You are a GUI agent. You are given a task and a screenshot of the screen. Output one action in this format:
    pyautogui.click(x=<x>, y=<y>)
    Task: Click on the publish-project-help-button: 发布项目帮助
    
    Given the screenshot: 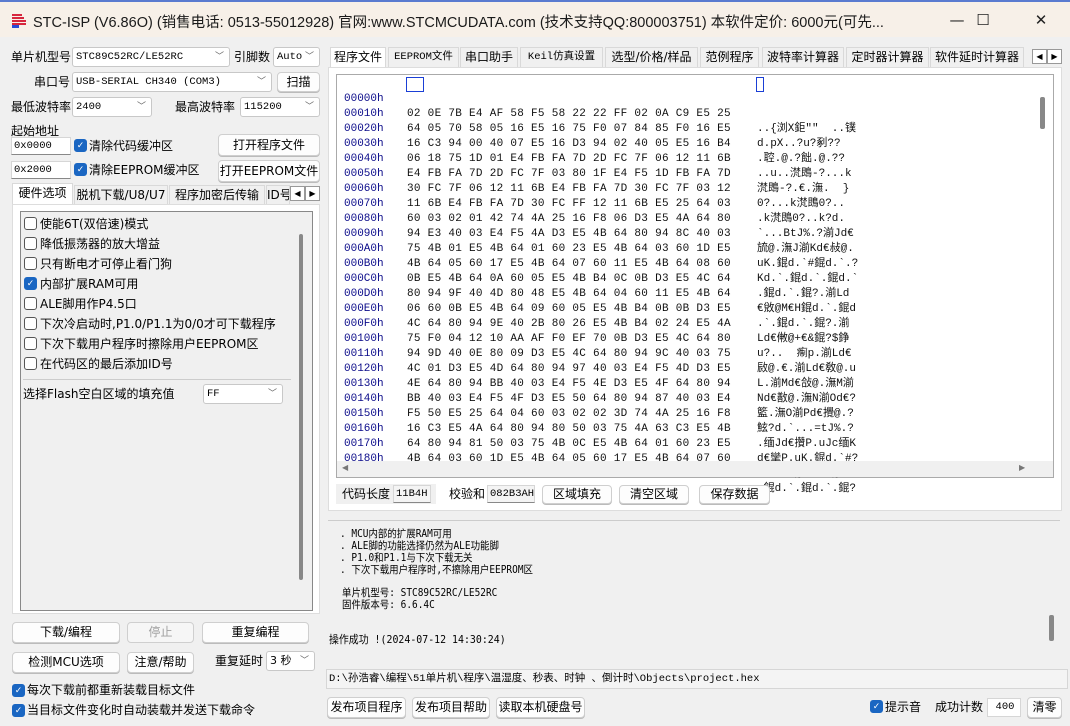 What is the action you would take?
    pyautogui.click(x=451, y=707)
    